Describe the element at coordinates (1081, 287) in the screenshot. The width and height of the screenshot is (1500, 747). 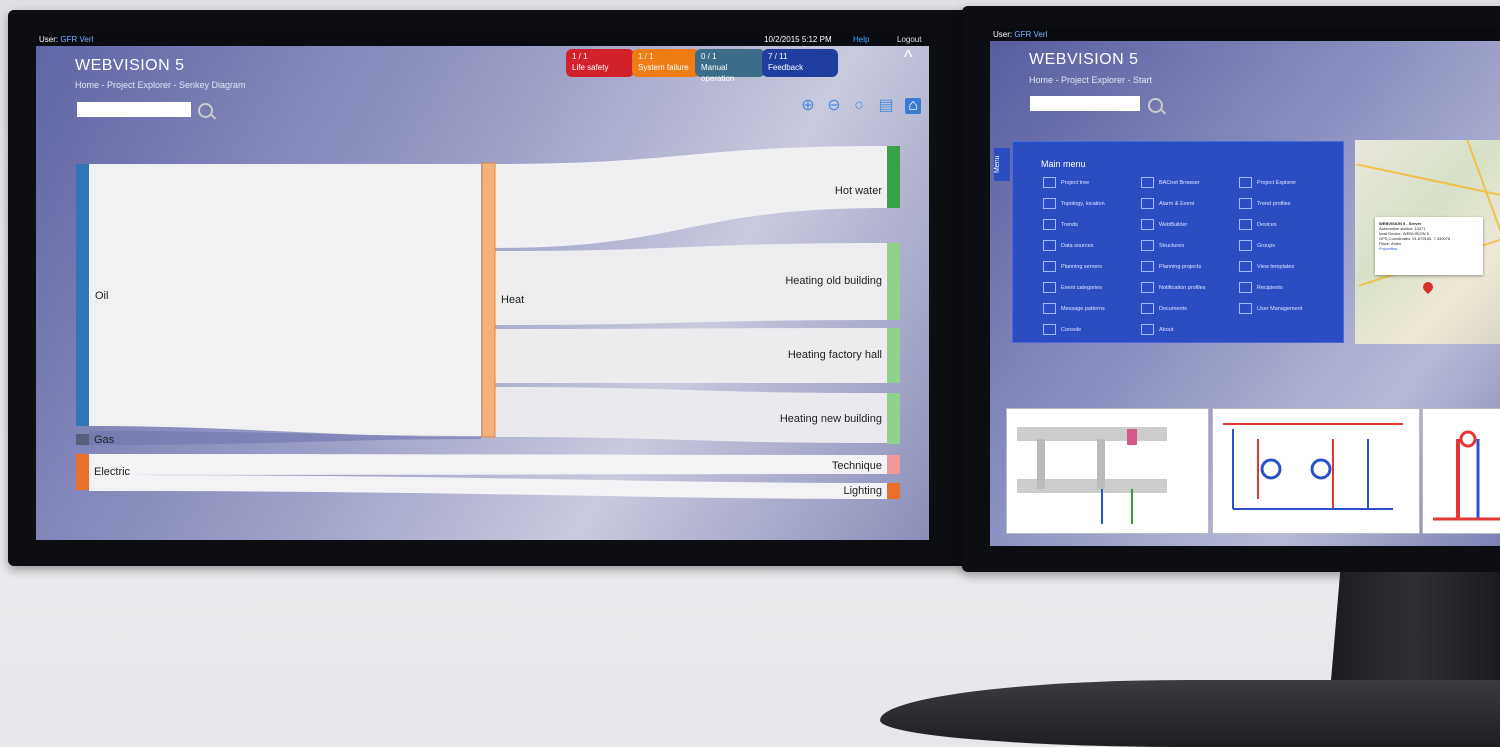
I see `menu-item-label: Event categories` at that location.